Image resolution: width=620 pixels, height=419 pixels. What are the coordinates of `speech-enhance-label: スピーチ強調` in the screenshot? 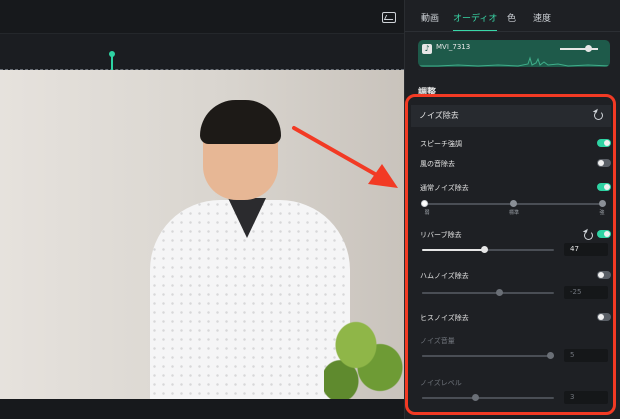 It's located at (441, 144).